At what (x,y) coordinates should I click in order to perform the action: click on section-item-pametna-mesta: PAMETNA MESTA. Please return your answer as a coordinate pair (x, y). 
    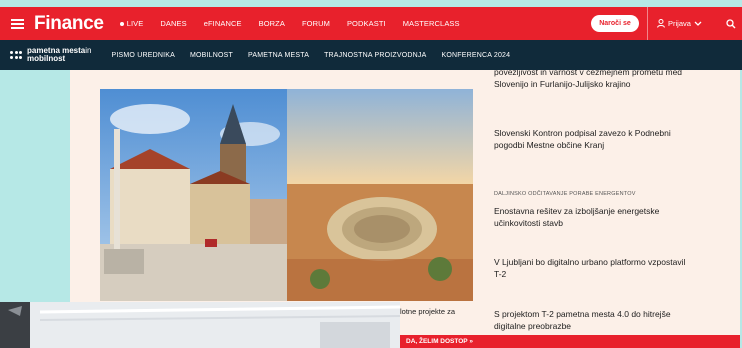
    Looking at the image, I should click on (278, 55).